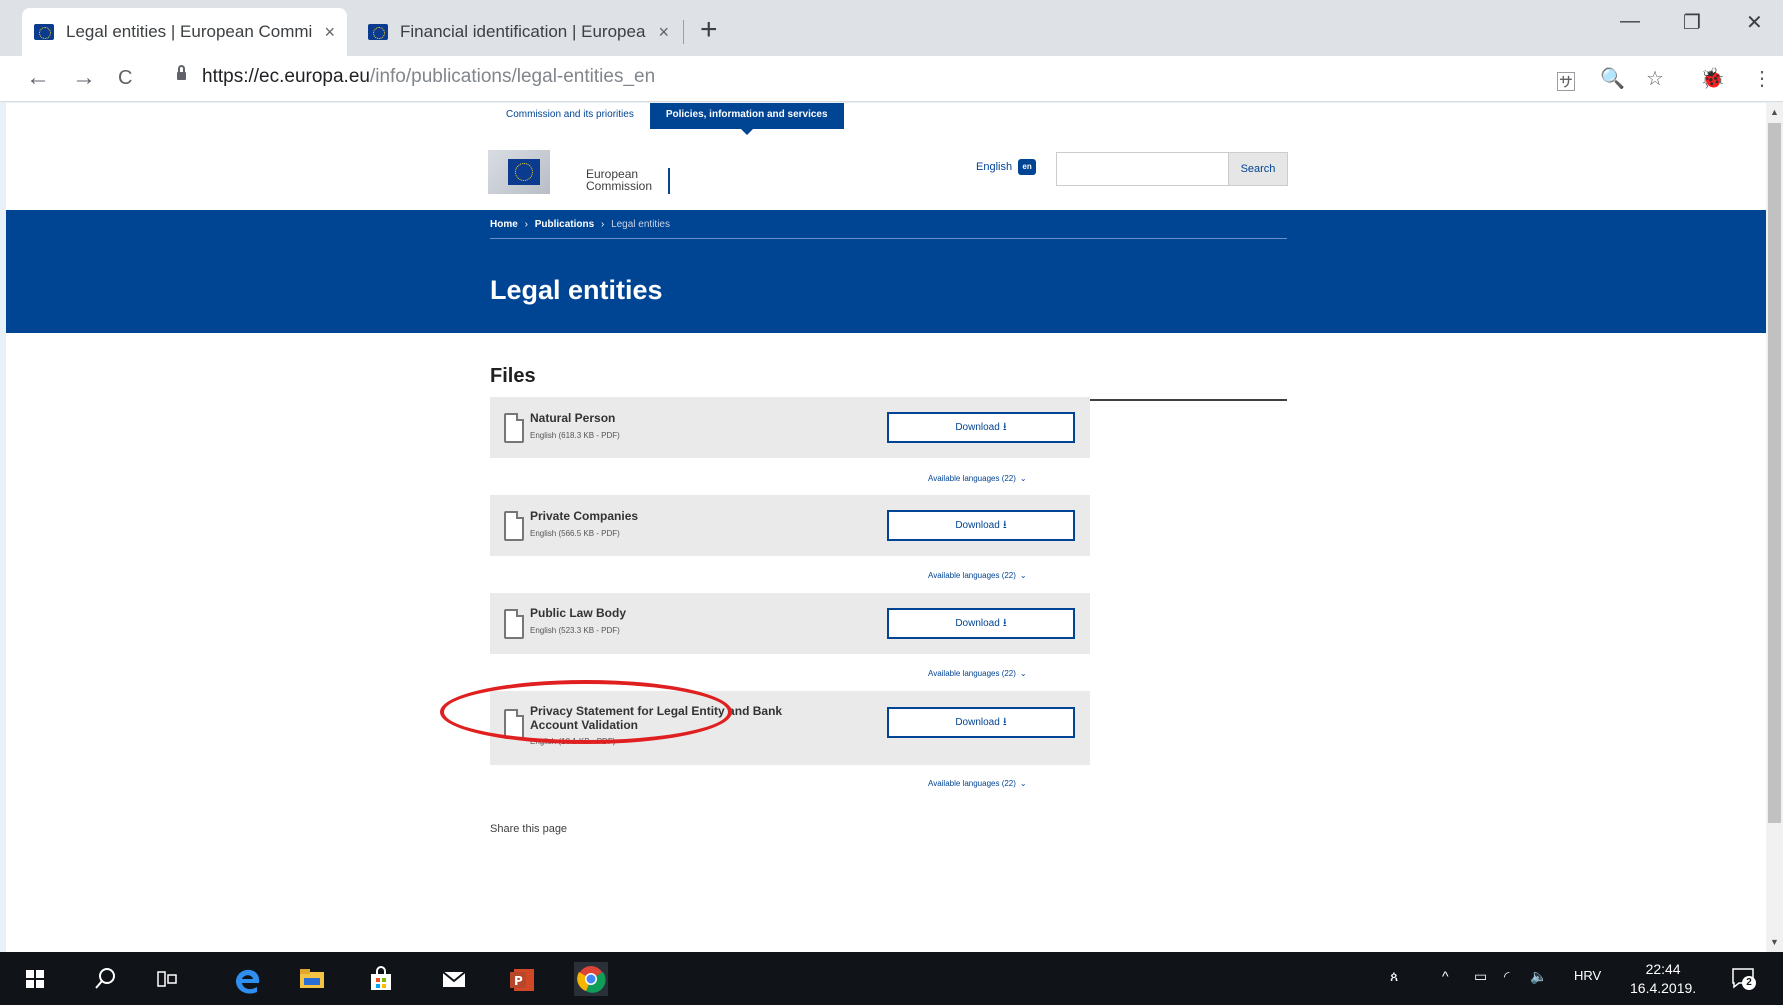  What do you see at coordinates (189, 31) in the screenshot?
I see `tab-title: Legal entities | European Commi` at bounding box center [189, 31].